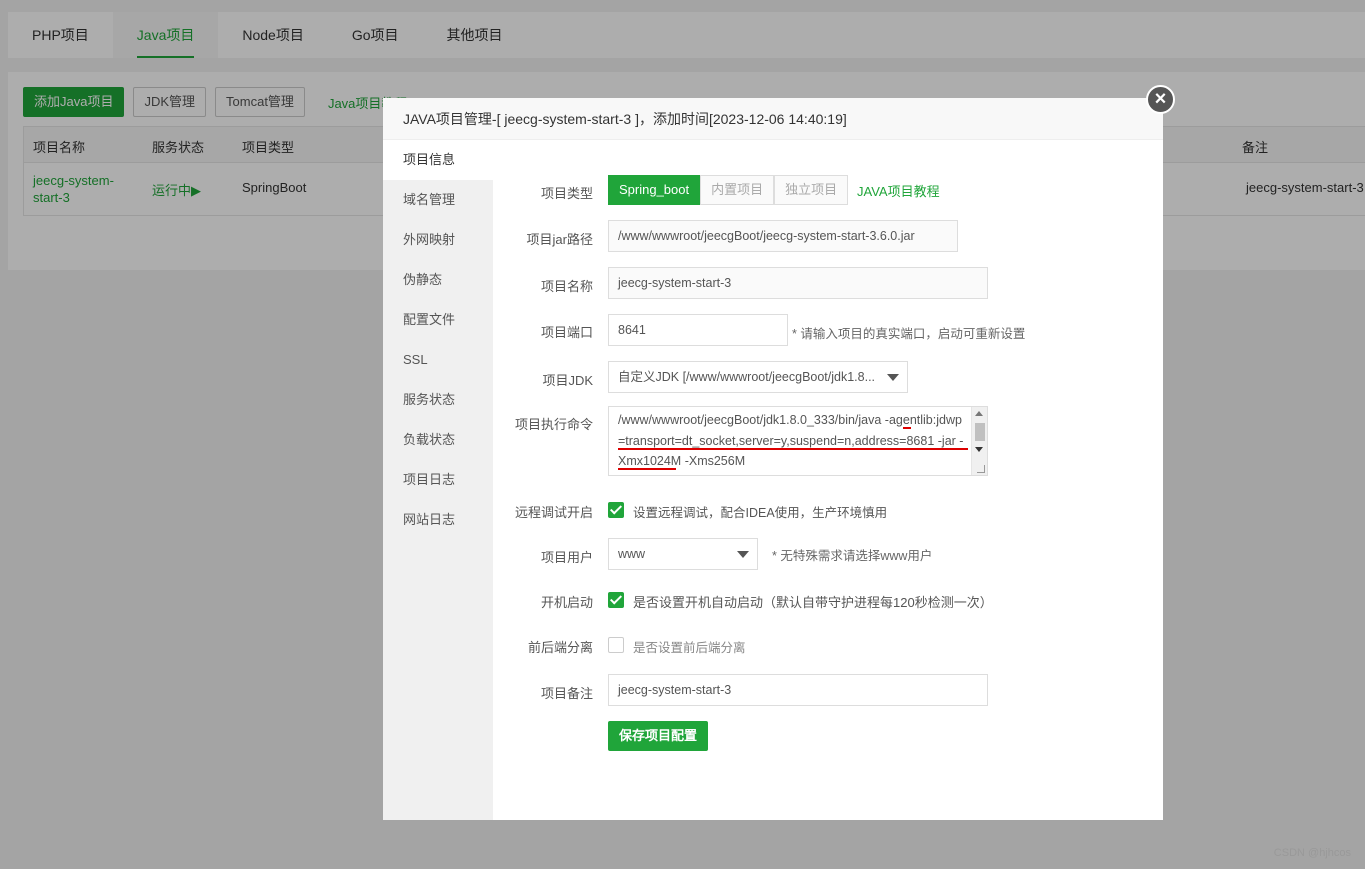 This screenshot has height=869, width=1365. What do you see at coordinates (981, 469) in the screenshot?
I see `resize-grip-icon` at bounding box center [981, 469].